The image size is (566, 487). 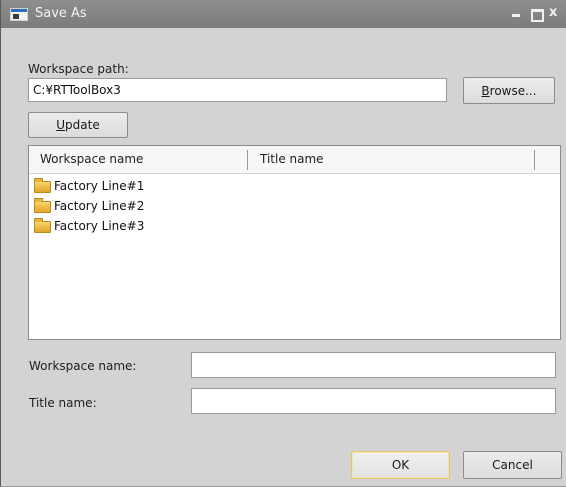 I want to click on window-title: Save As, so click(x=61, y=13).